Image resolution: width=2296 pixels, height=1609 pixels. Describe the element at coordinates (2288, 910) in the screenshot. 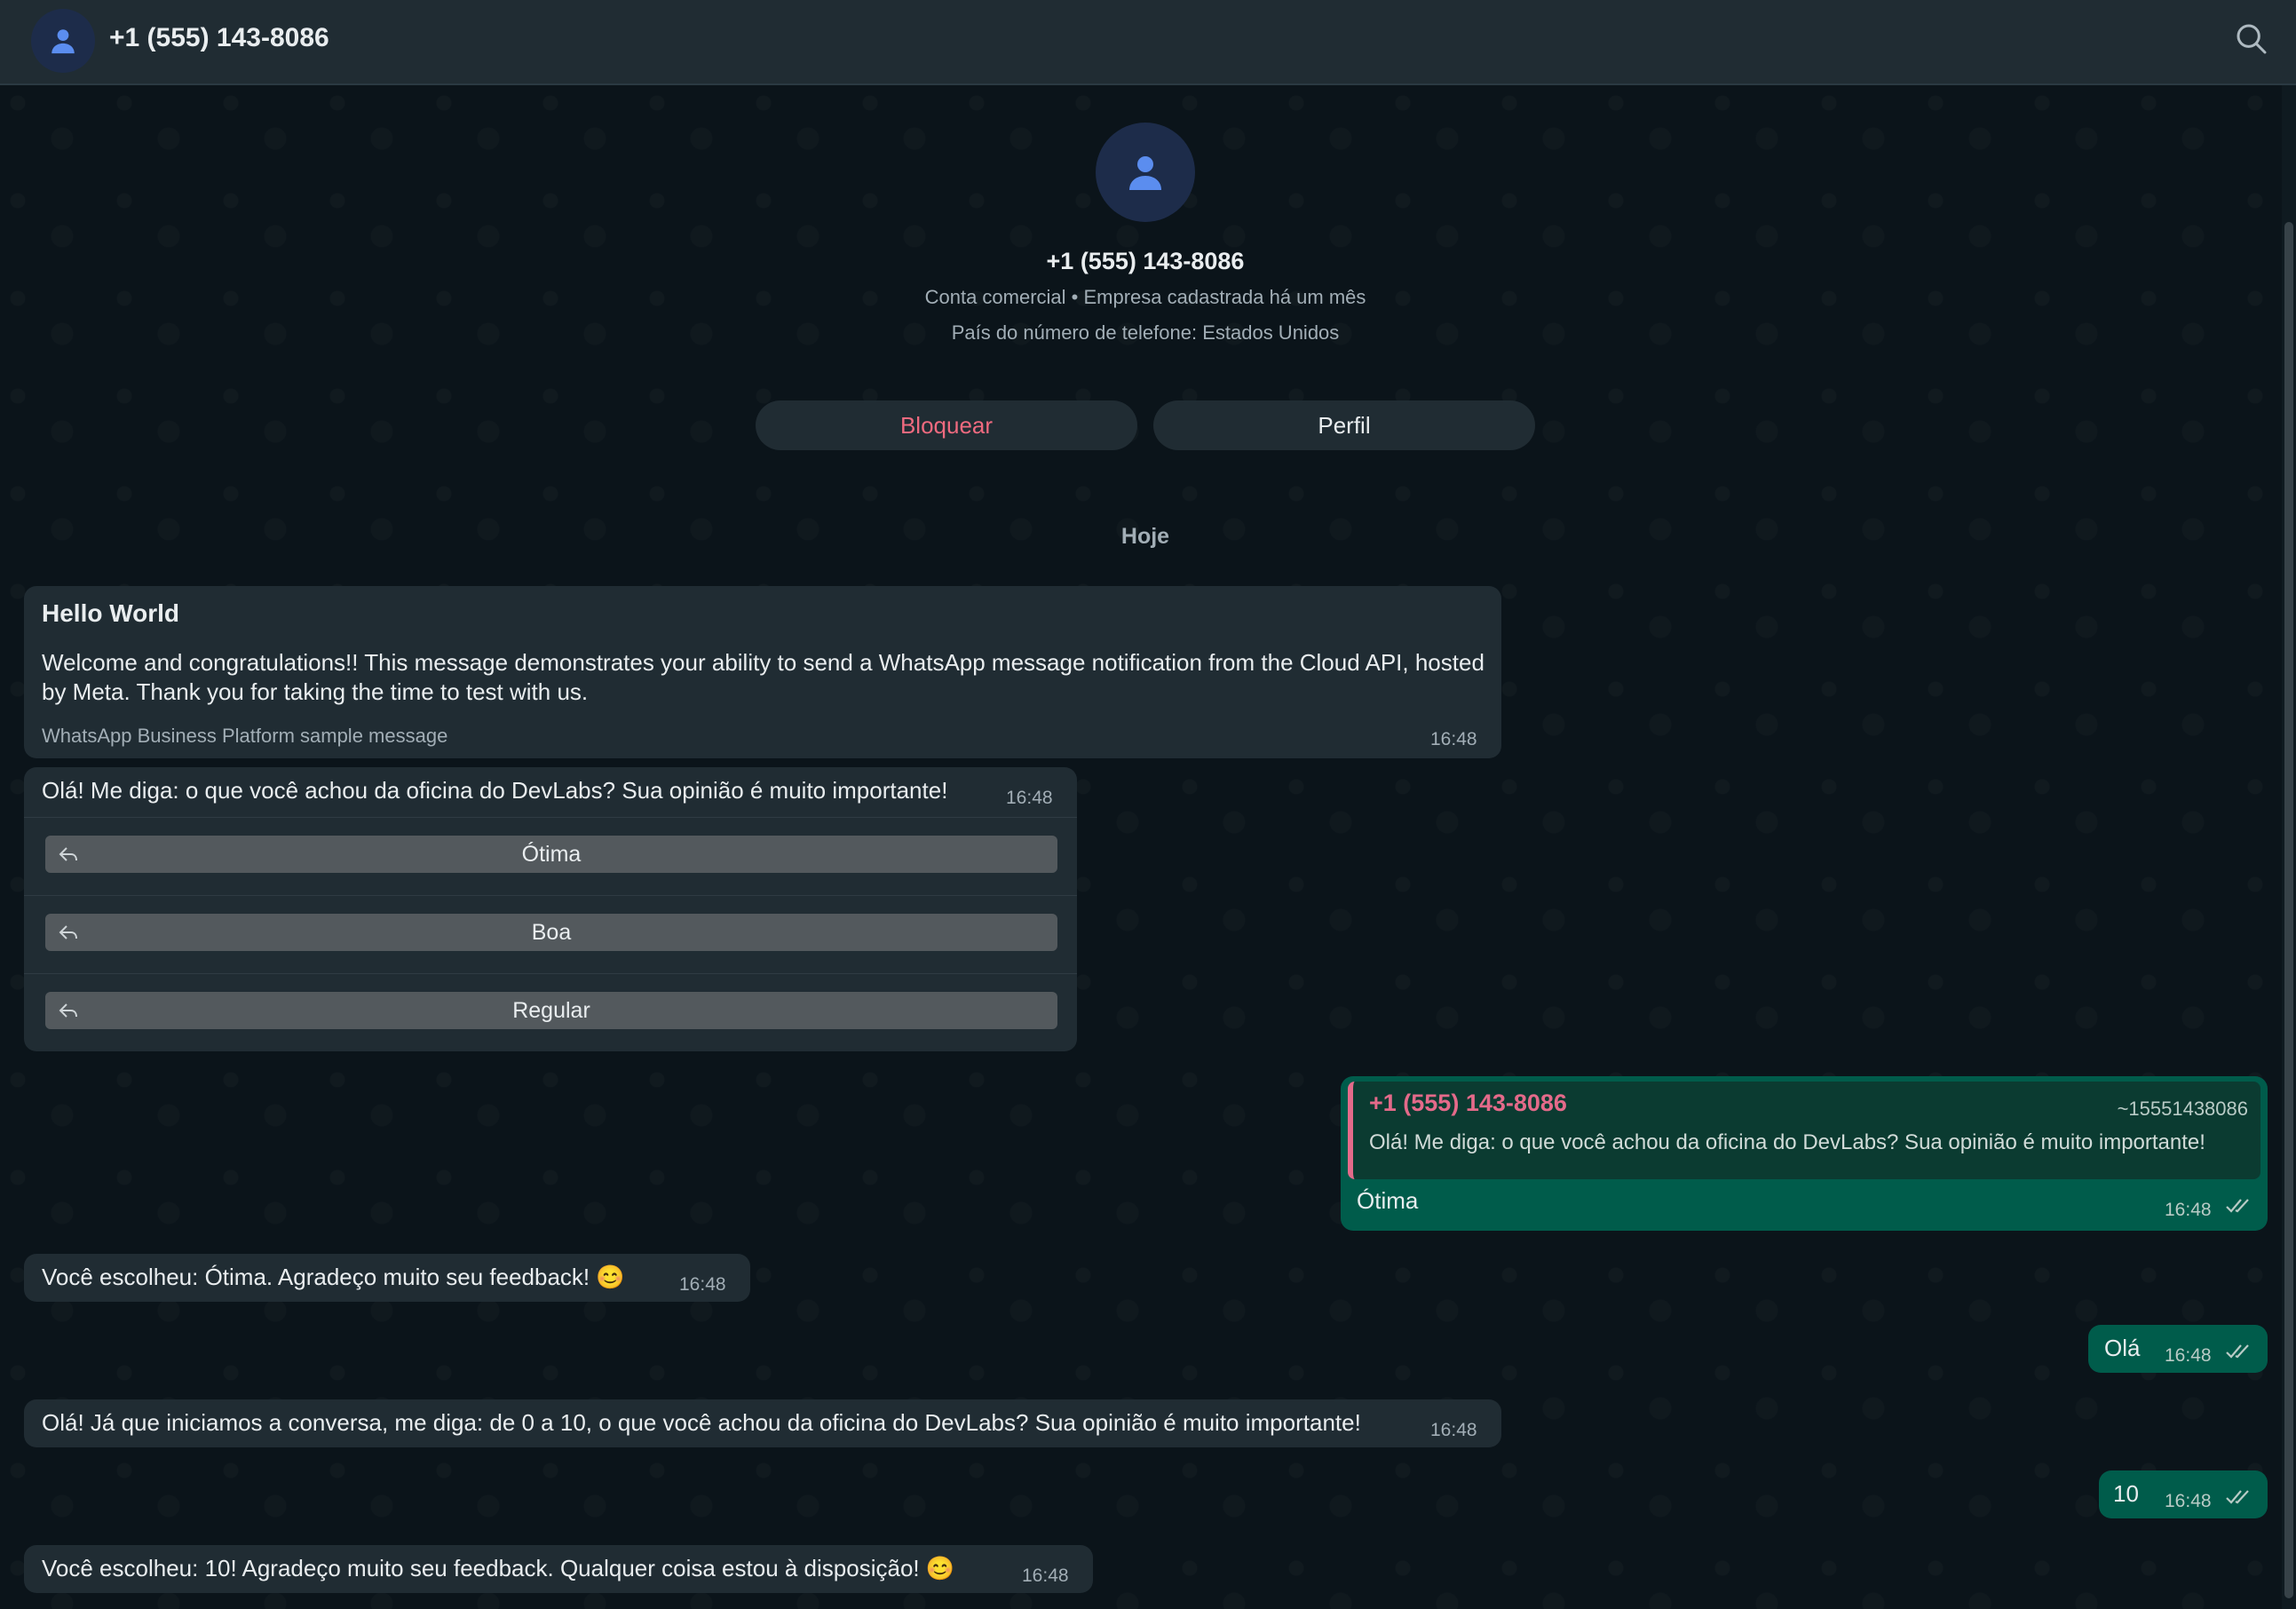

I see `scrollbar-thumb` at that location.